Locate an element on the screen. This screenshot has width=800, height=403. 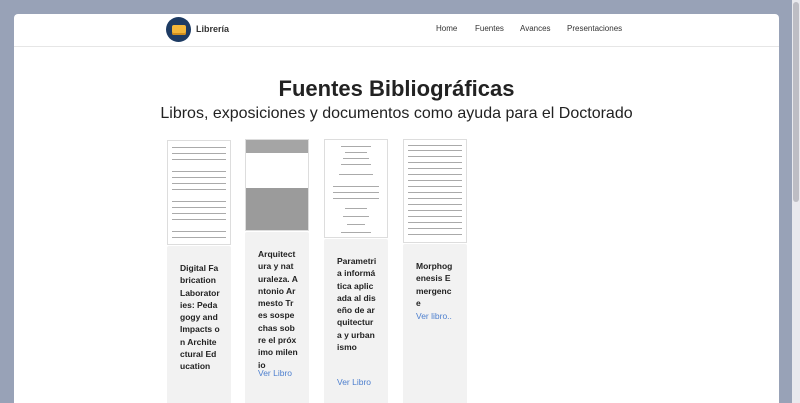
book-card-4: Morphogenesis Emergence Ver libro.. is located at coordinates (435, 323).